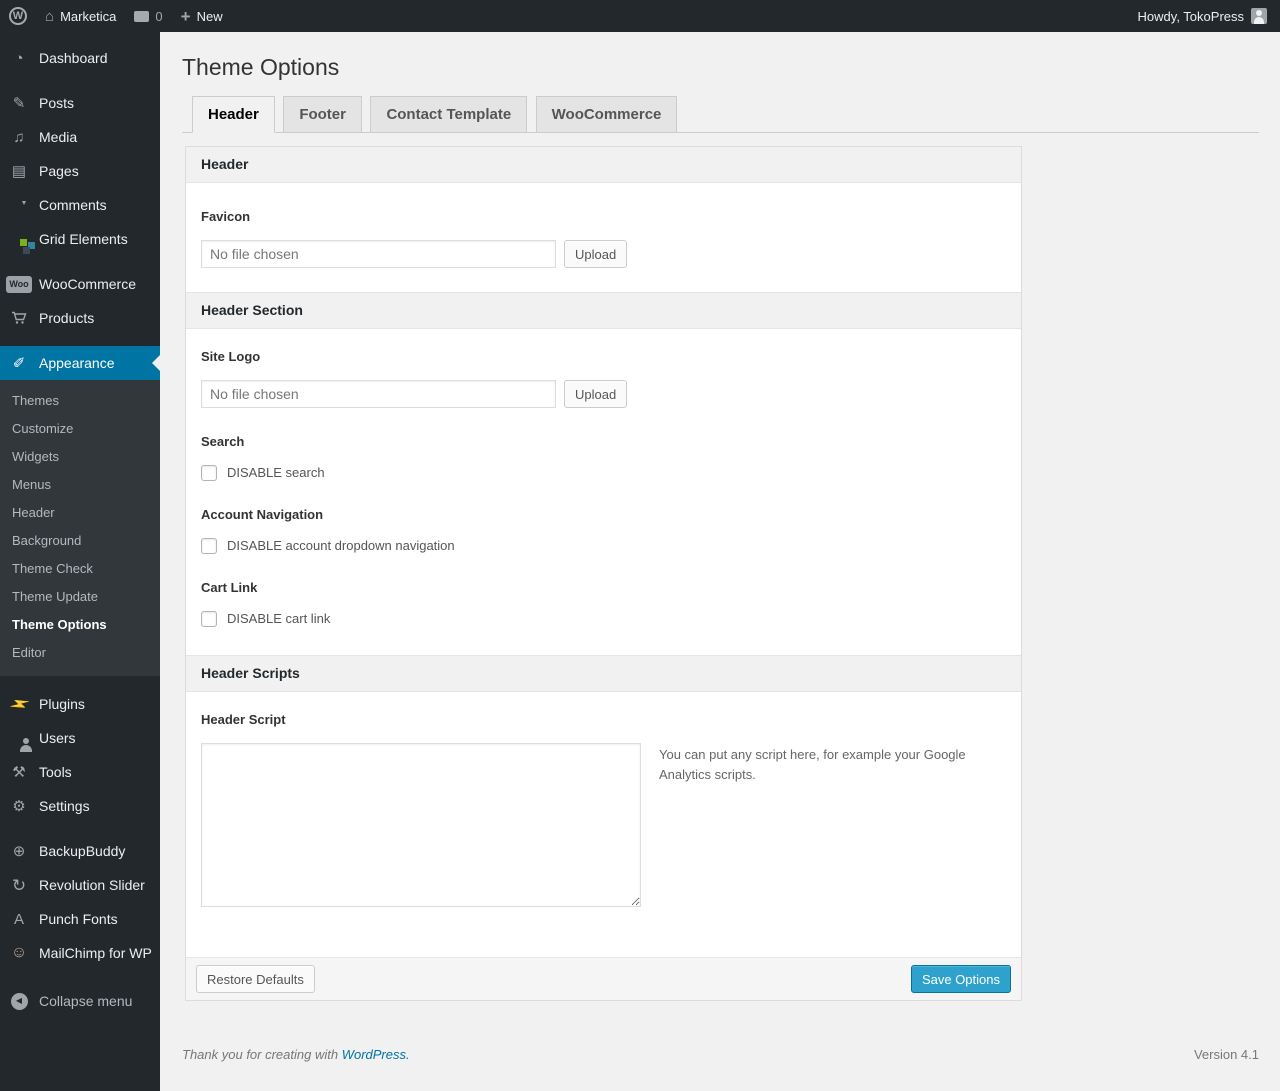 This screenshot has height=1091, width=1280. I want to click on letter-a-icon: A, so click(18, 919).